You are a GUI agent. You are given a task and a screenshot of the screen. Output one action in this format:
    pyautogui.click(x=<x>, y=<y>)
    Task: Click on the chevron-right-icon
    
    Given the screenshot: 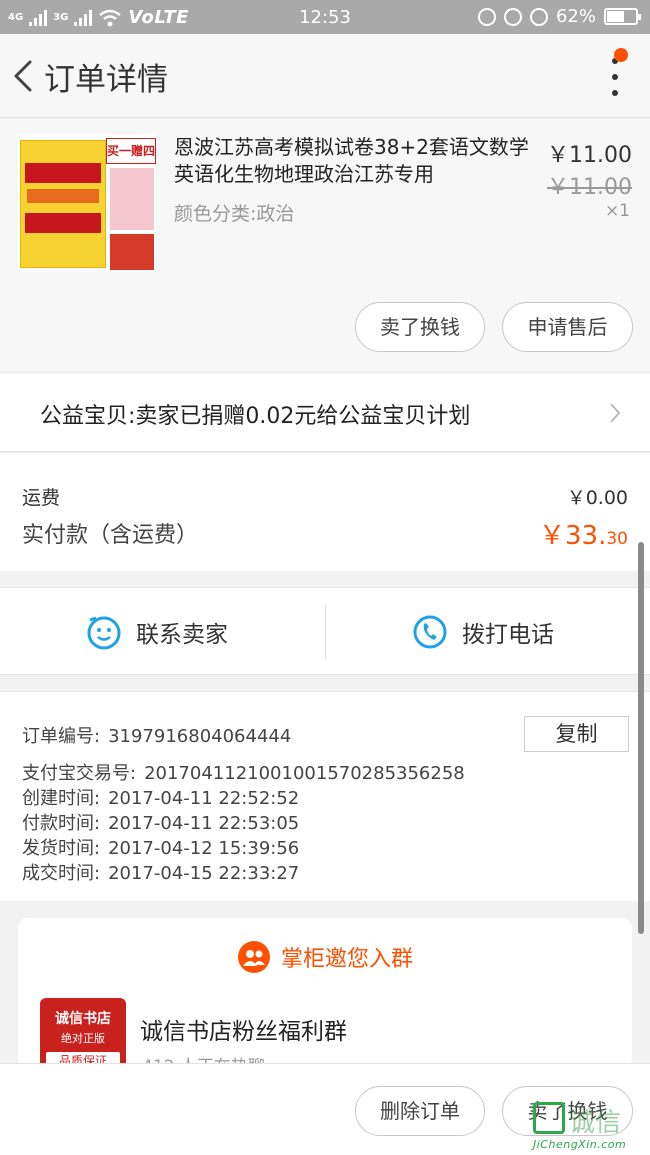 What is the action you would take?
    pyautogui.click(x=615, y=413)
    